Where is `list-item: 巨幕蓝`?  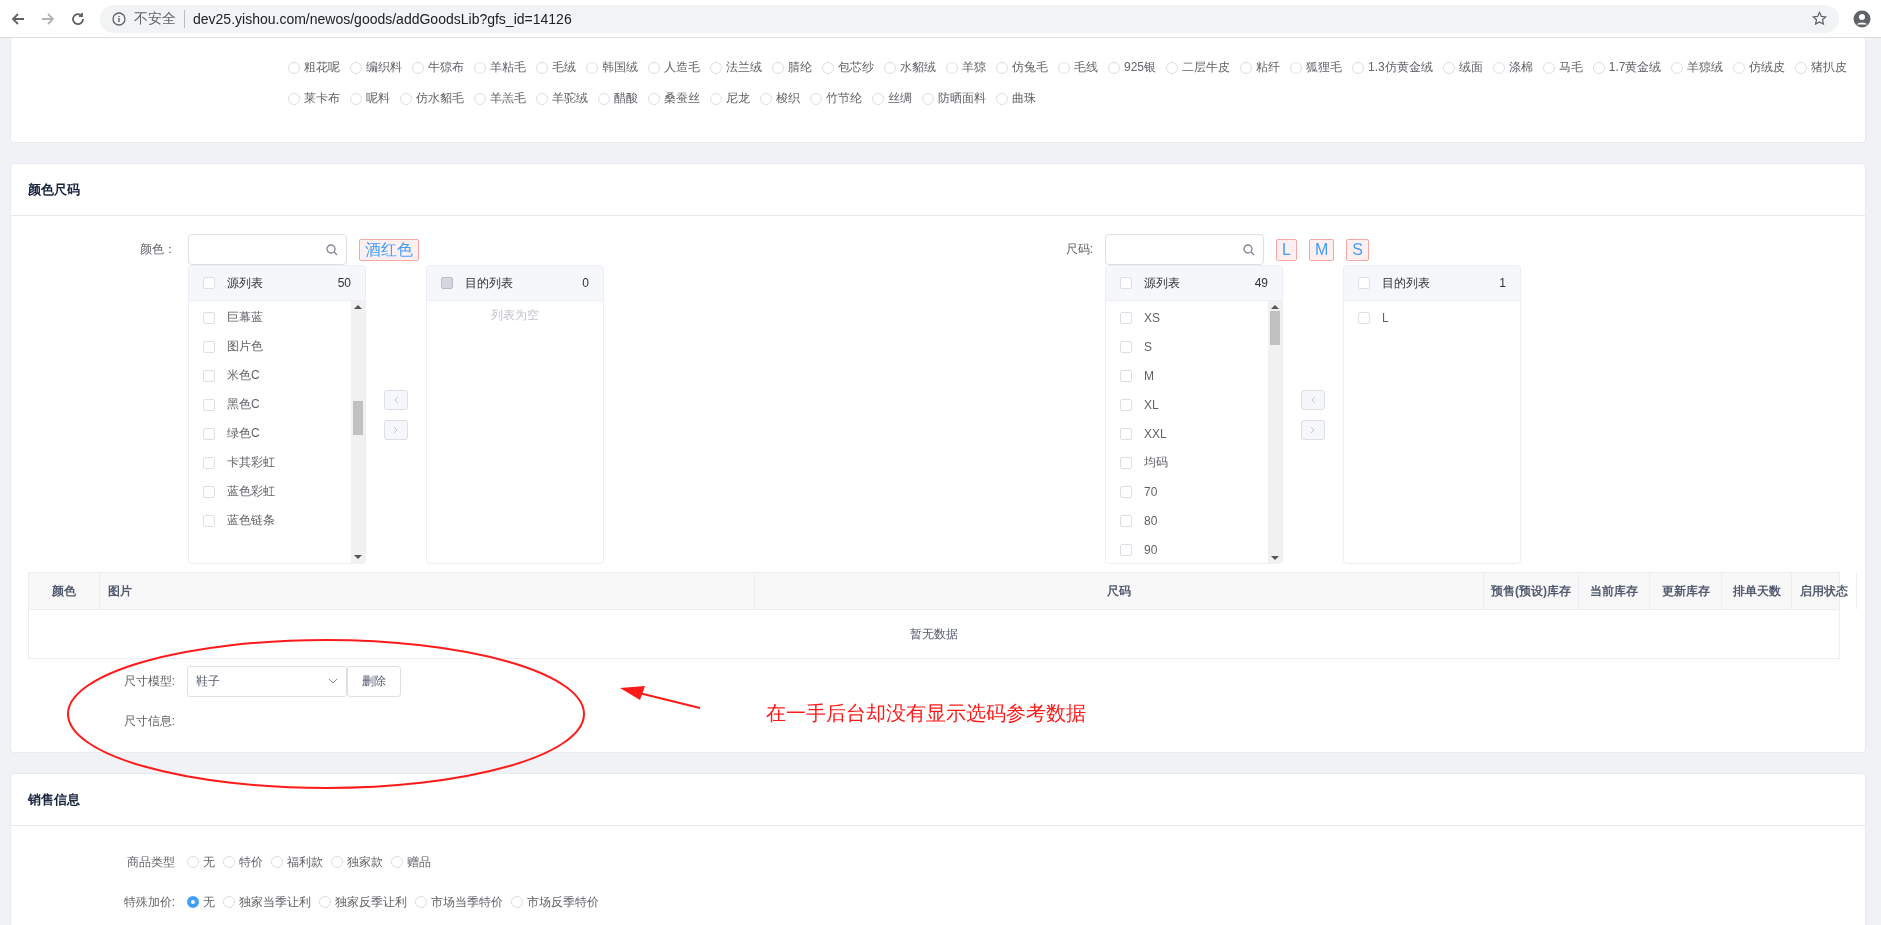 list-item: 巨幕蓝 is located at coordinates (270, 317).